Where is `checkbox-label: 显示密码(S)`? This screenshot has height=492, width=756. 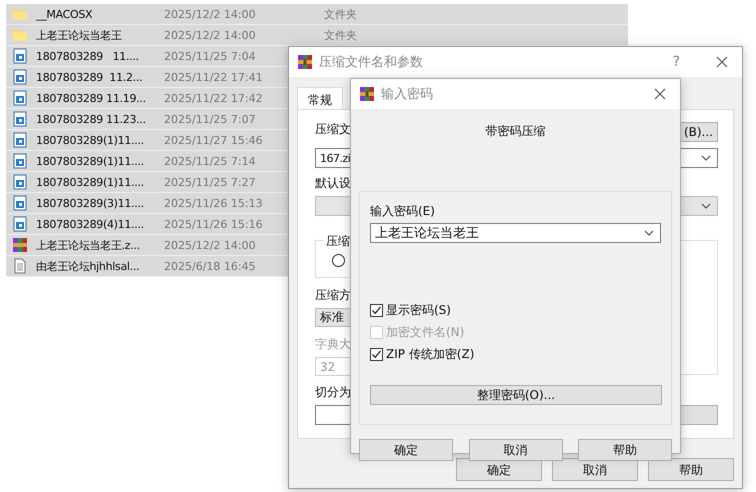 checkbox-label: 显示密码(S) is located at coordinates (418, 310).